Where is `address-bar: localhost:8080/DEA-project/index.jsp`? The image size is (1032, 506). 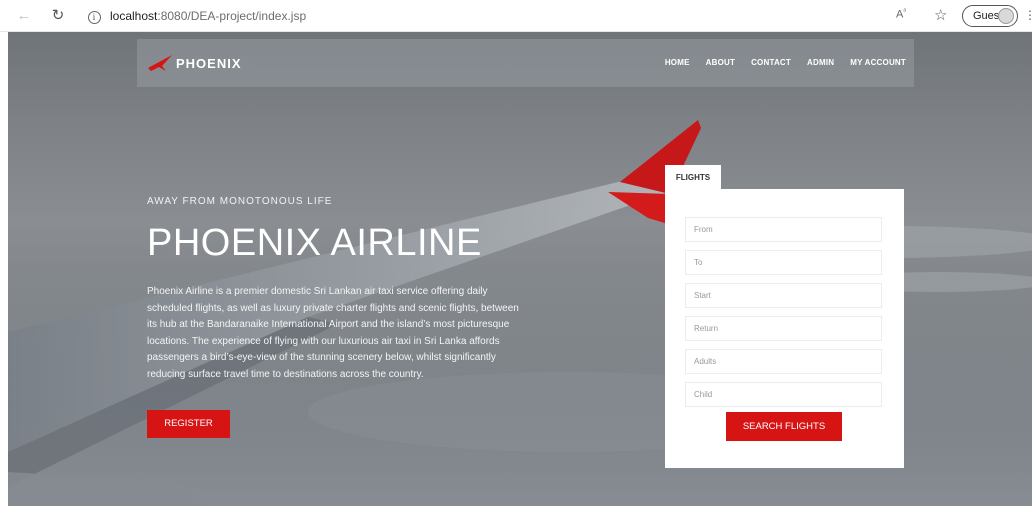
address-bar: localhost:8080/DEA-project/index.jsp is located at coordinates (208, 16).